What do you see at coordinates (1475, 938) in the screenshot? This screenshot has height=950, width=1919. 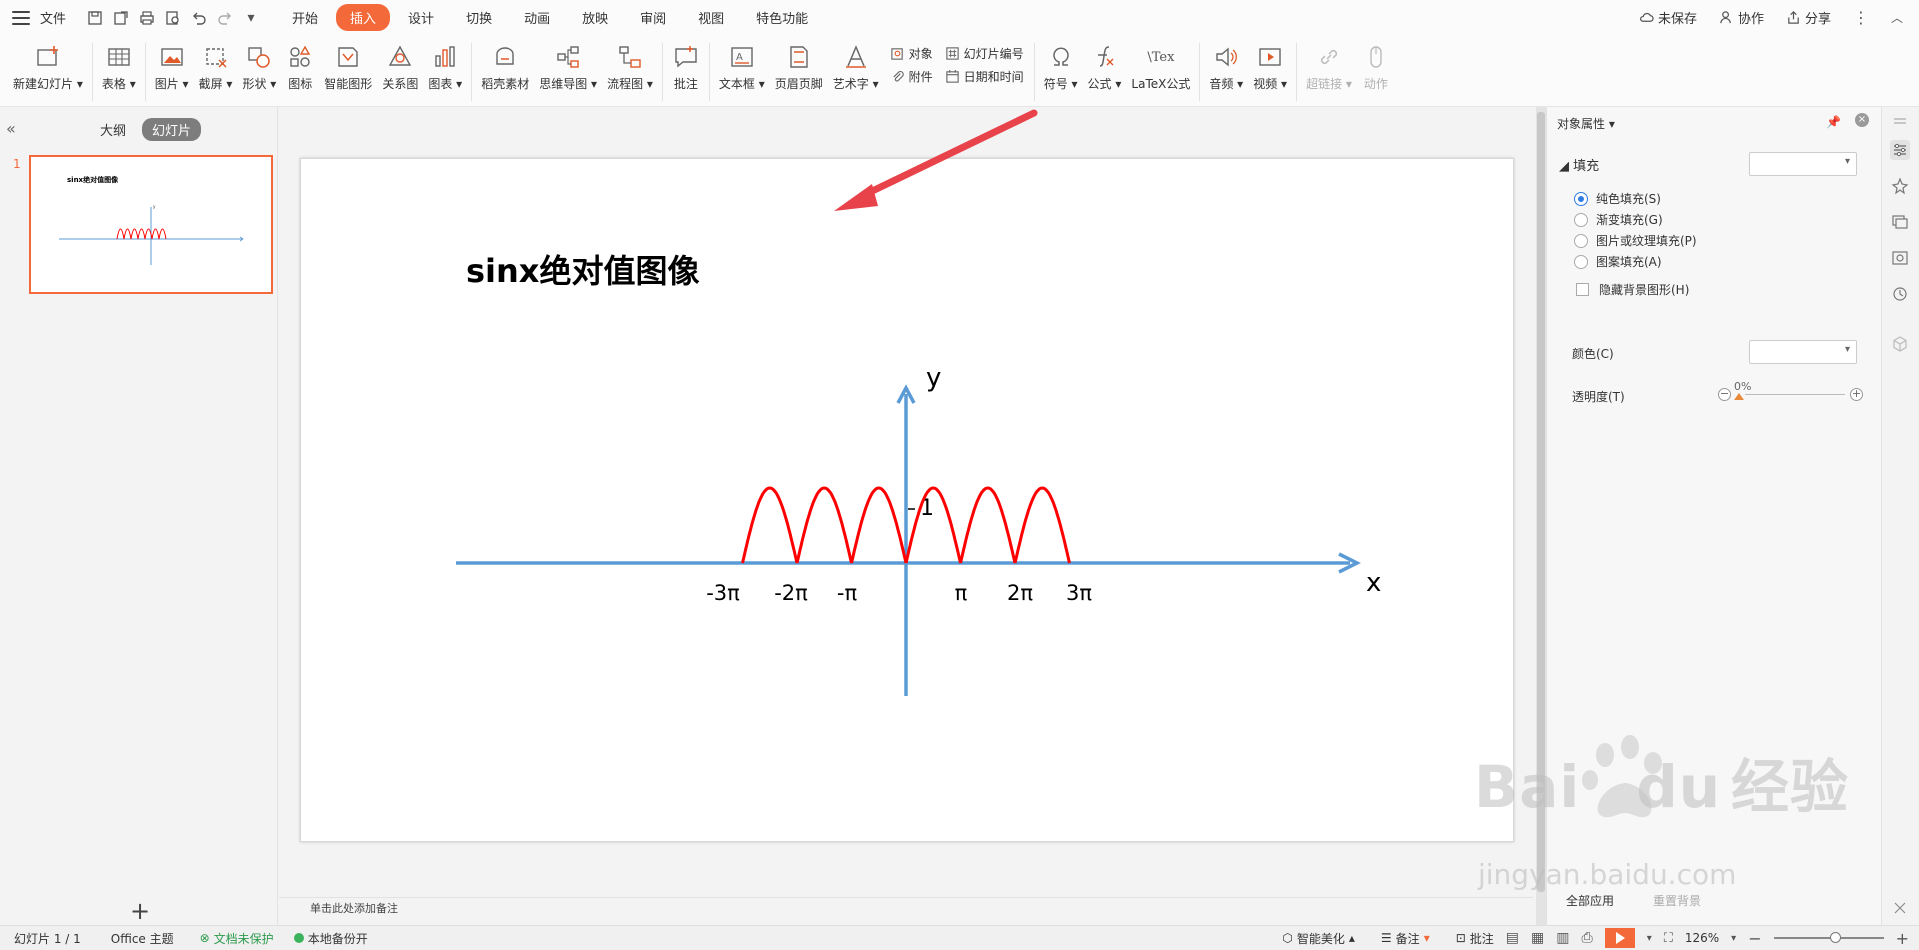 I see `comment-toggle-button: ⊡ 批注` at bounding box center [1475, 938].